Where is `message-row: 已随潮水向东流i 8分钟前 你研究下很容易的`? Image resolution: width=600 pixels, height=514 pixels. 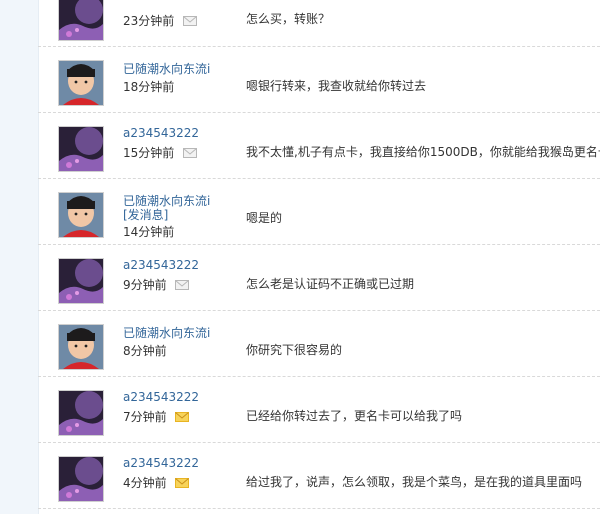
message-row: 已随潮水向东流i 8分钟前 你研究下很容易的 is located at coordinates (319, 343).